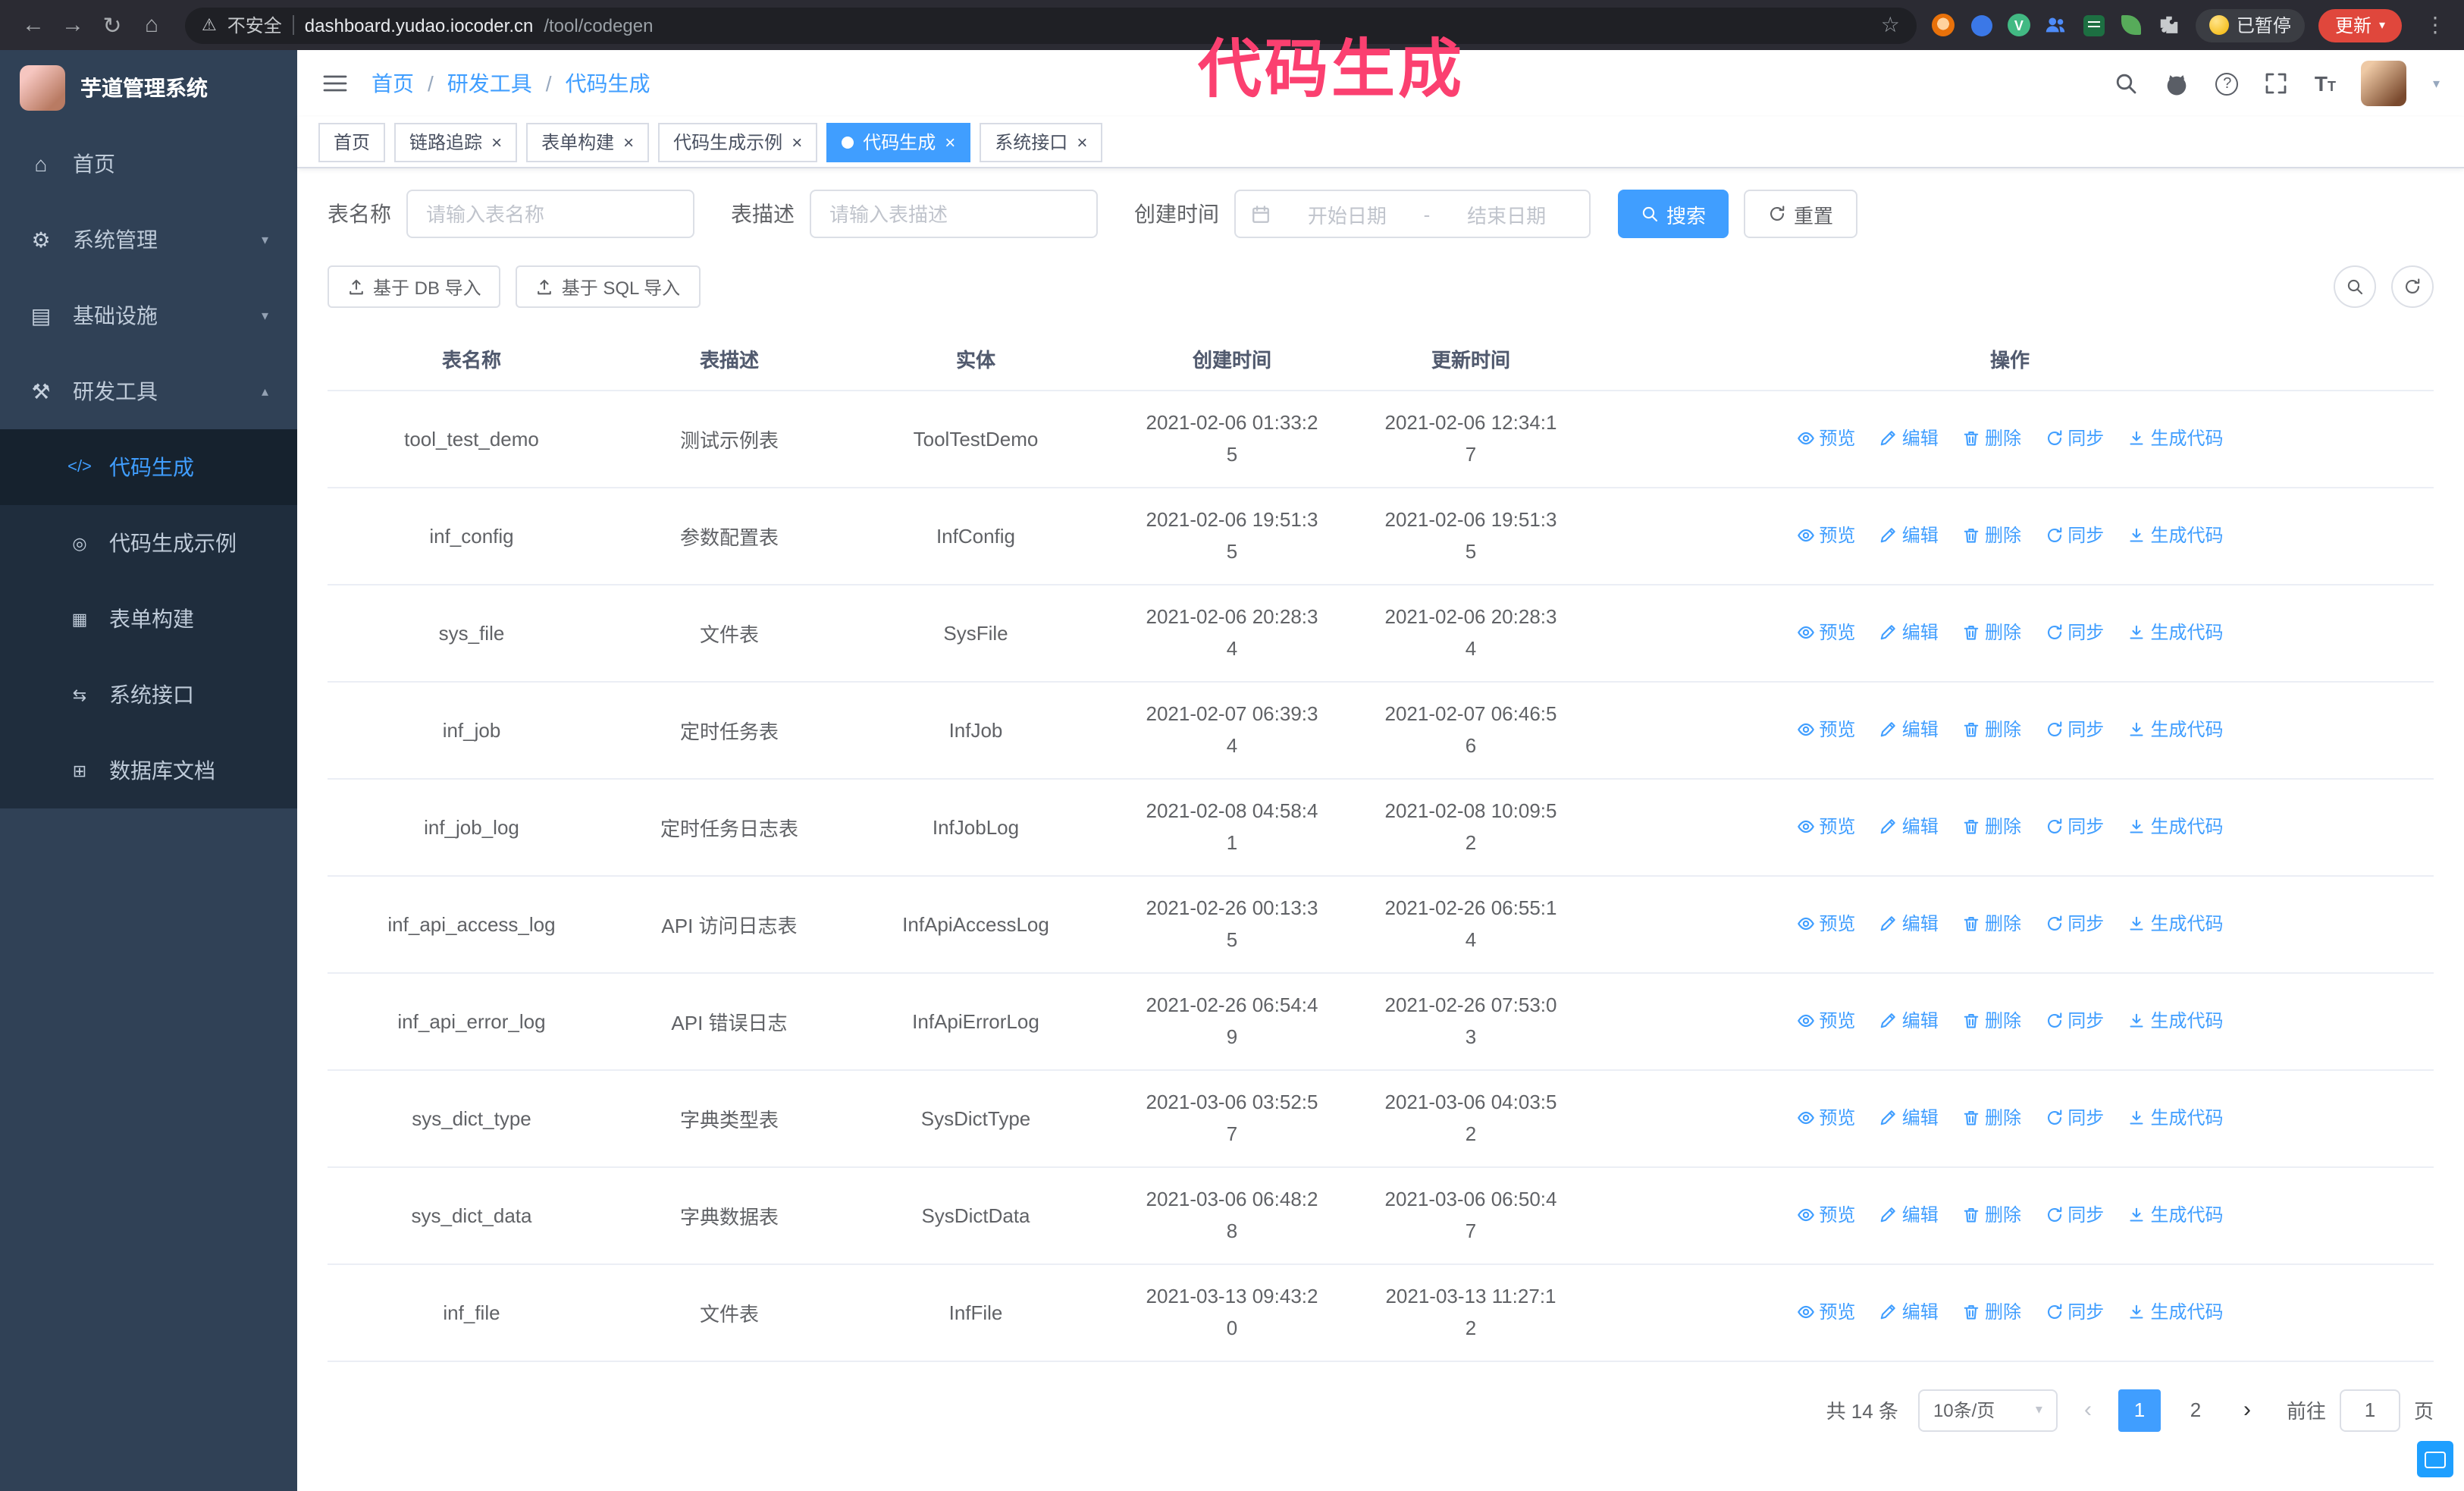 The image size is (2464, 1491). I want to click on leaf-extension-icon, so click(2132, 25).